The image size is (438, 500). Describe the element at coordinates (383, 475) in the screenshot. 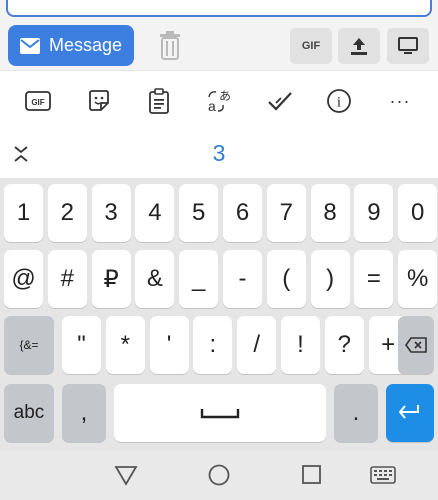

I see `keyboard-switch-icon` at that location.